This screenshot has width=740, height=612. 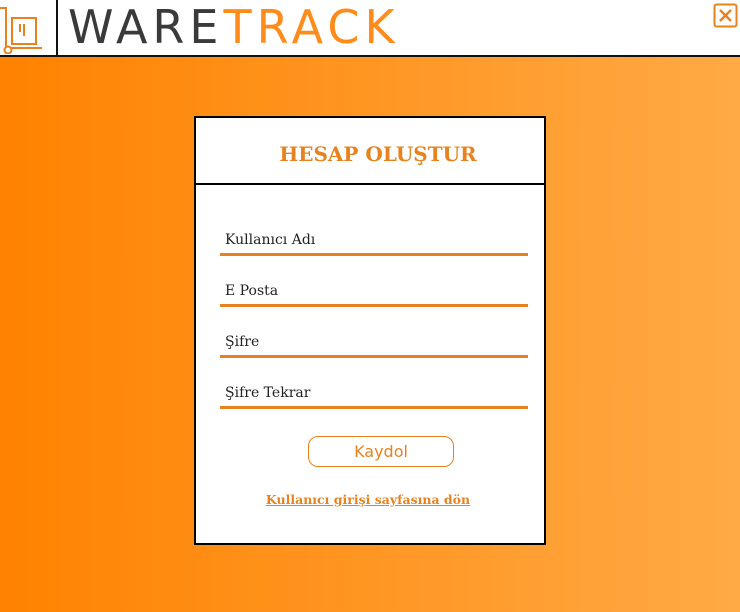 What do you see at coordinates (374, 241) in the screenshot?
I see `username-field` at bounding box center [374, 241].